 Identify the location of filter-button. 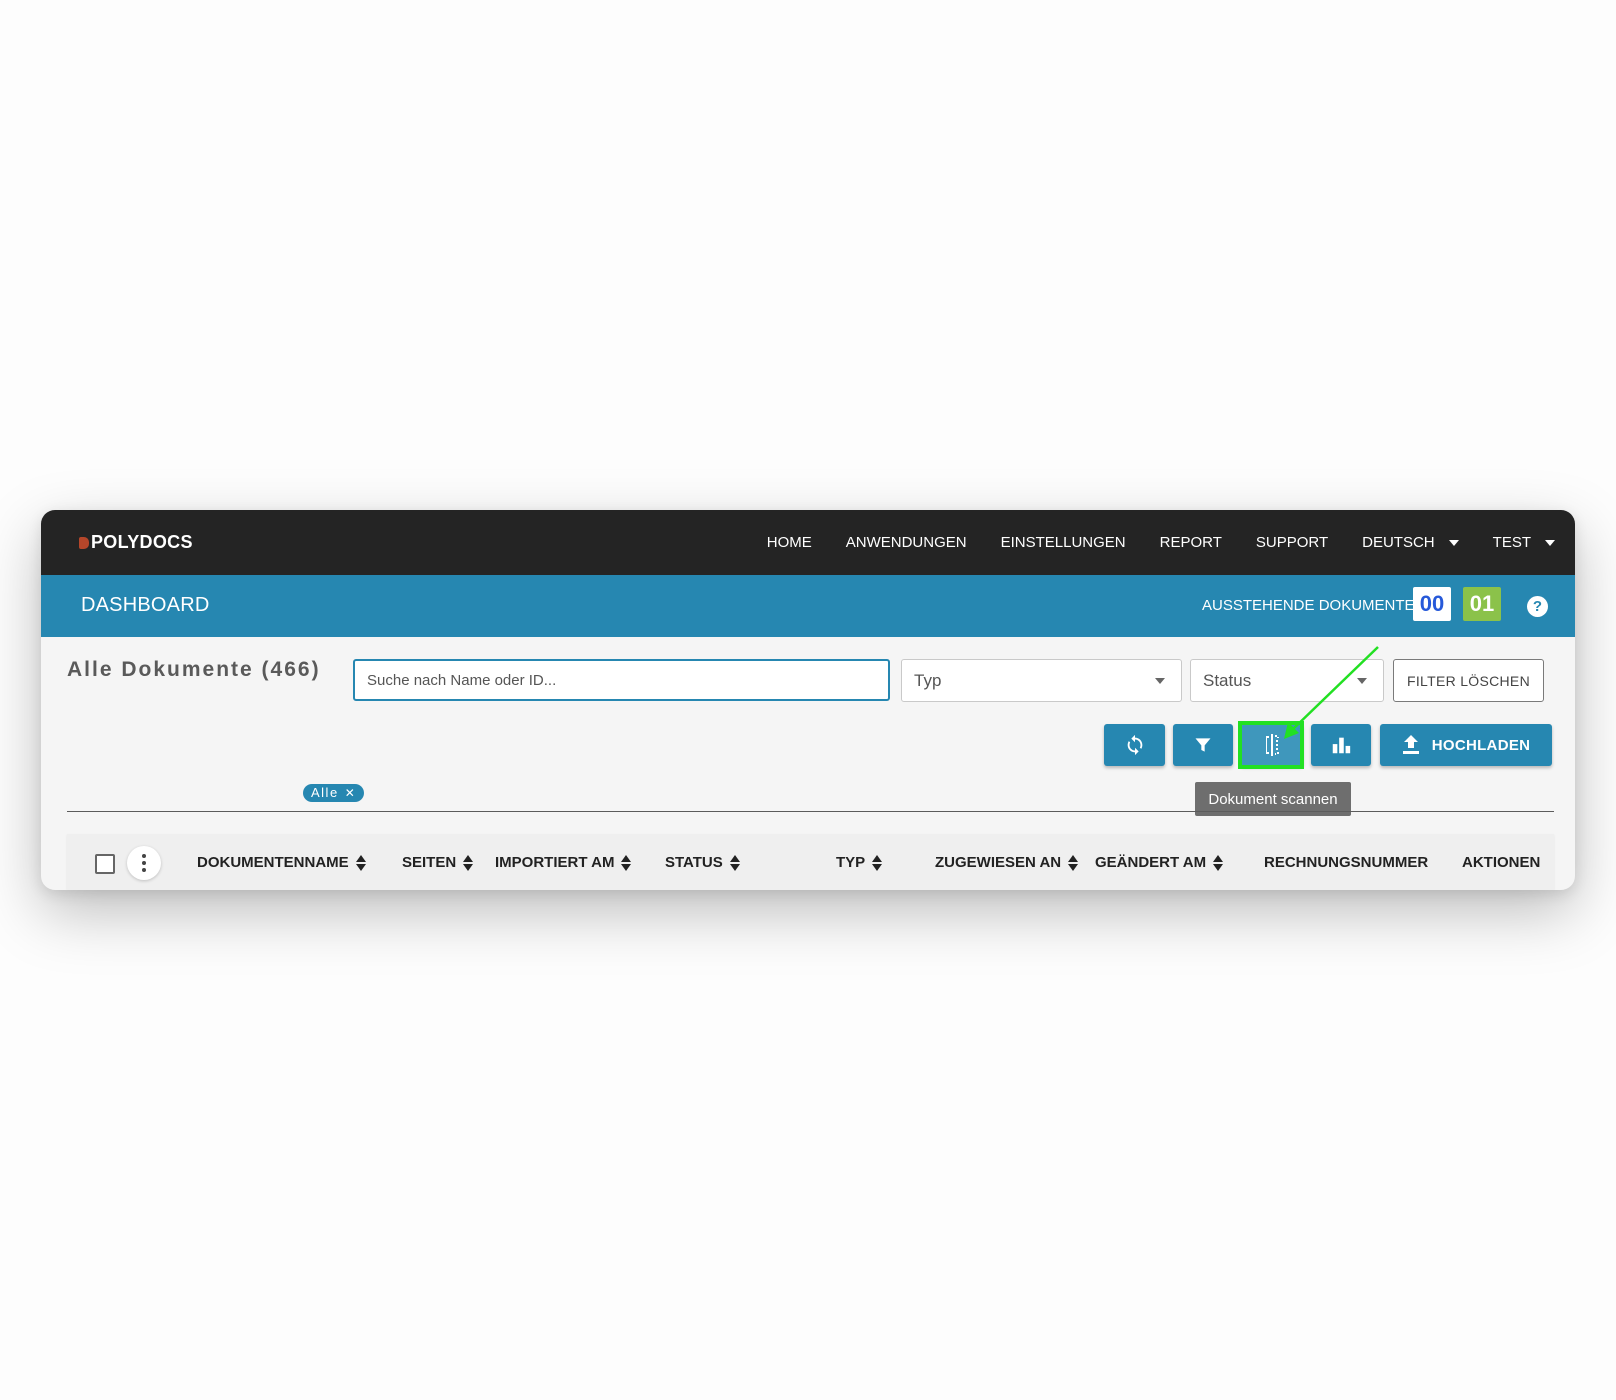
(1203, 745).